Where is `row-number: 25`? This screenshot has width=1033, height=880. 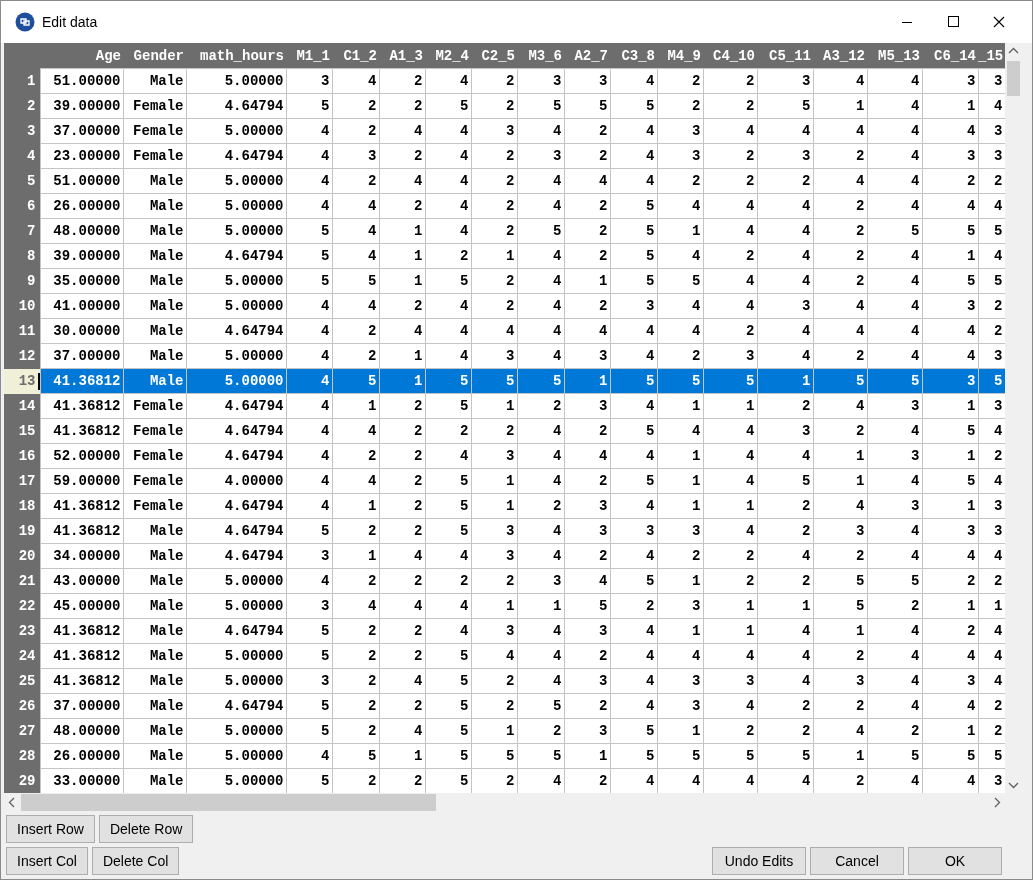 row-number: 25 is located at coordinates (27, 681).